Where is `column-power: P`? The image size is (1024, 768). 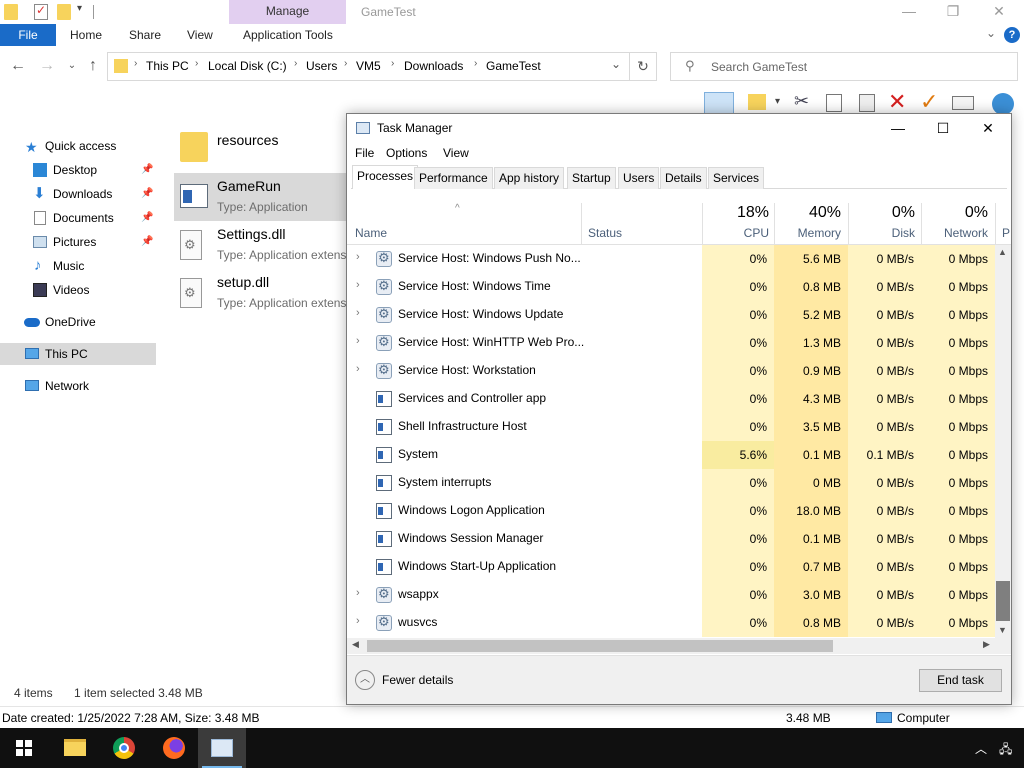
column-power: P is located at coordinates (1006, 233).